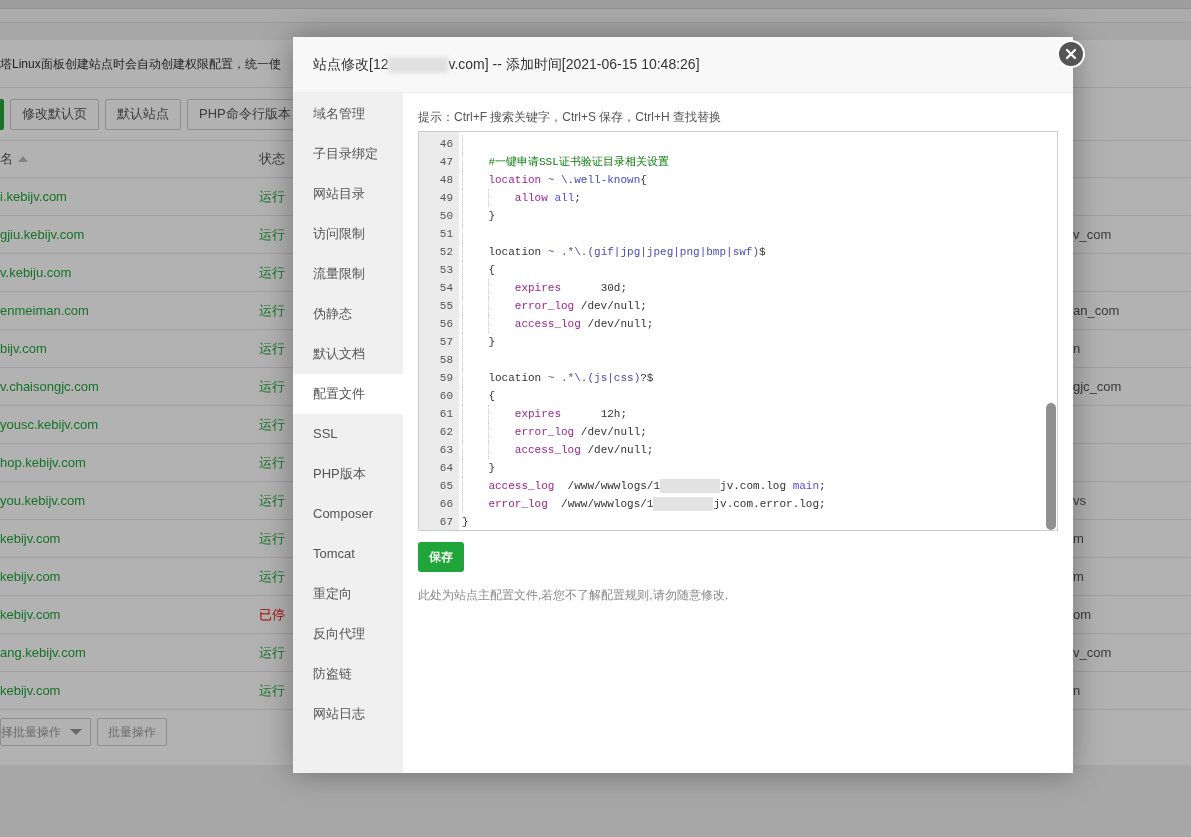  Describe the element at coordinates (626, 252) in the screenshot. I see `code-line: location ~ .*\.(gif|jpg|jpeg|png|bmp|swf)$` at that location.